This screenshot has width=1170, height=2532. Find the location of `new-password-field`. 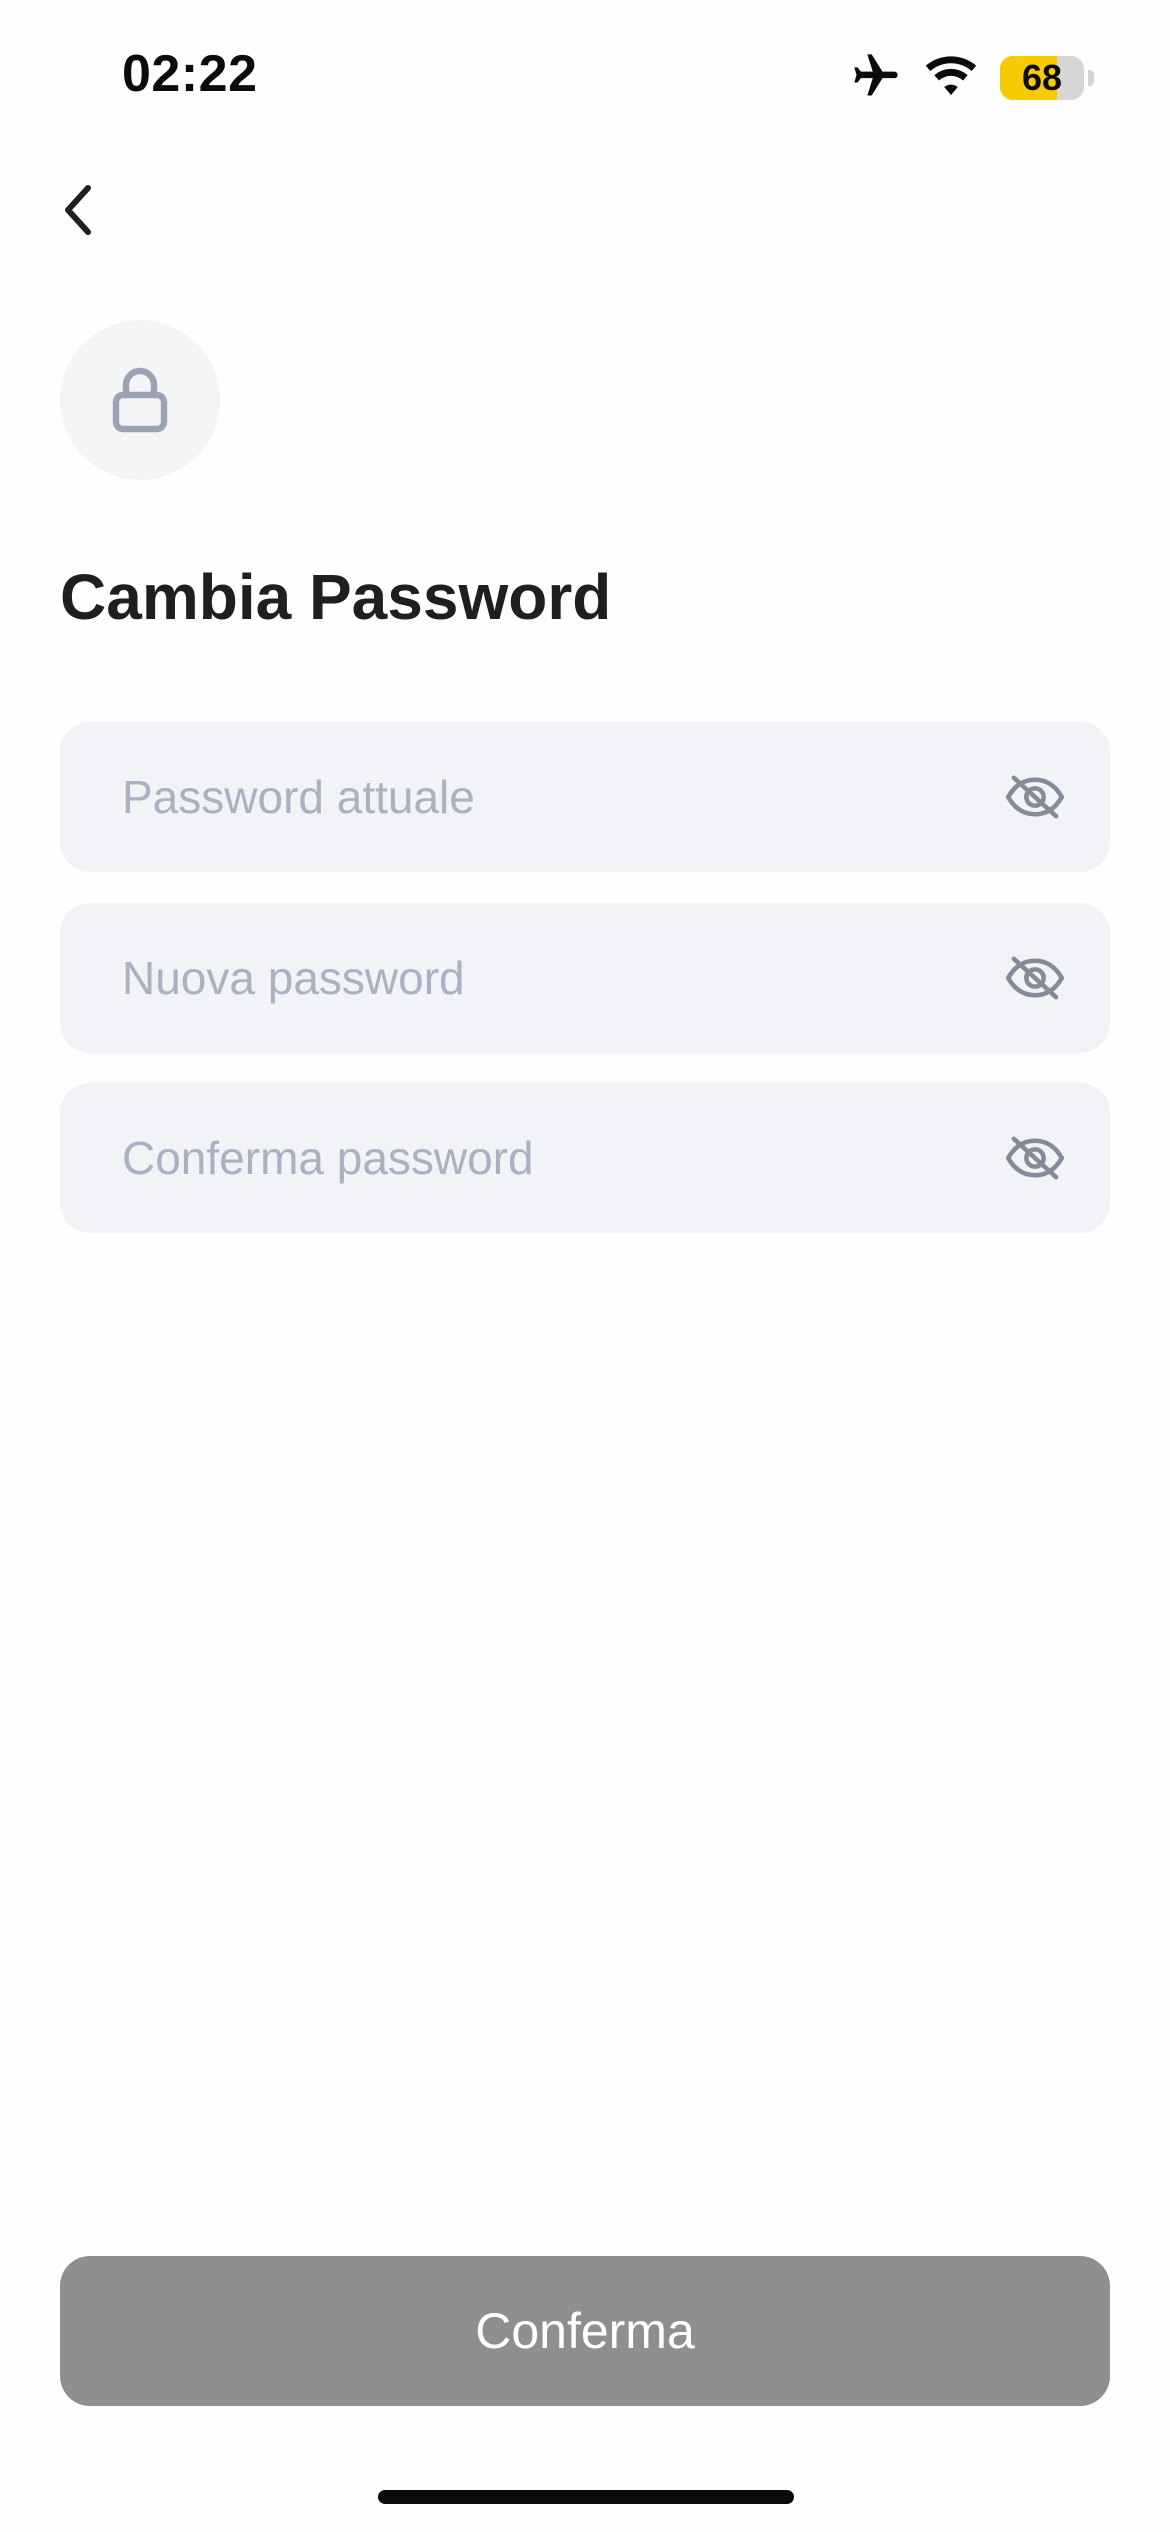

new-password-field is located at coordinates (585, 978).